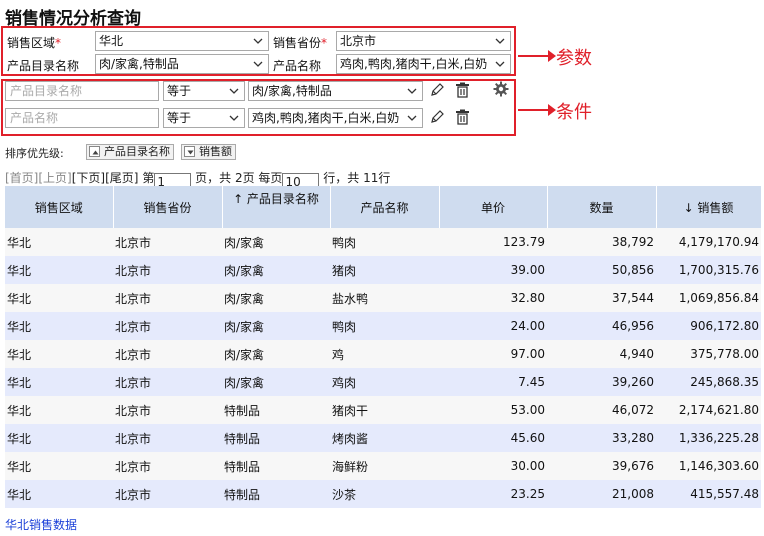  I want to click on sort-ascending-icon, so click(94, 151).